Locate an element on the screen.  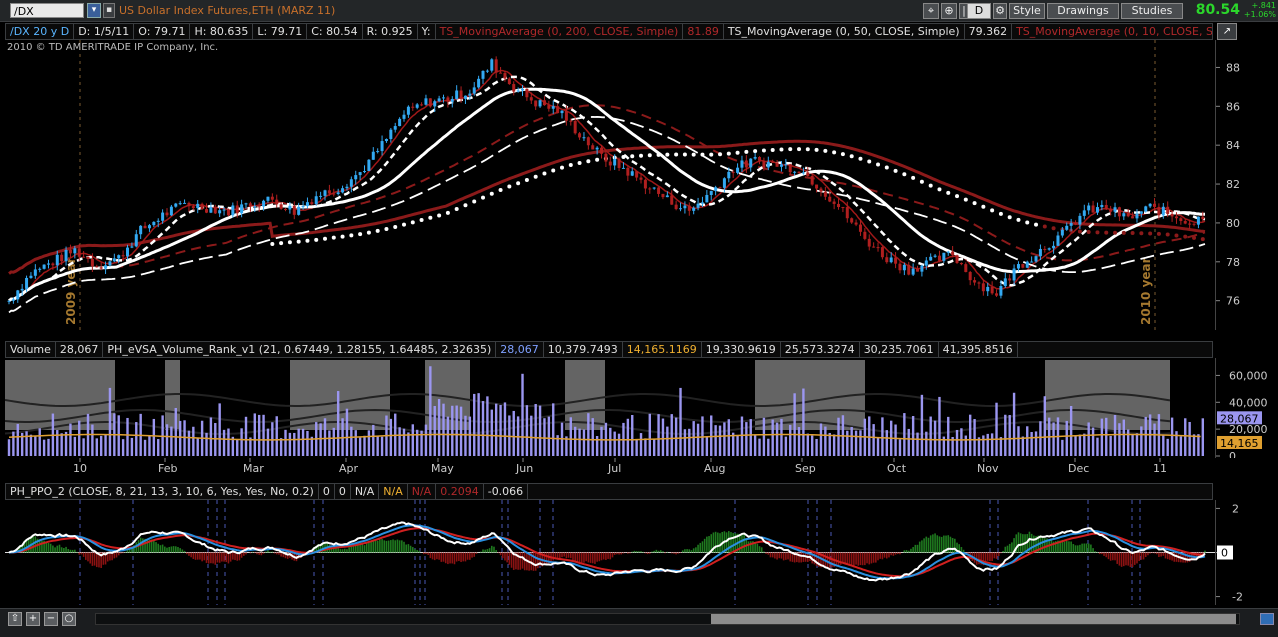
time-scroll-thumb is located at coordinates (973, 619).